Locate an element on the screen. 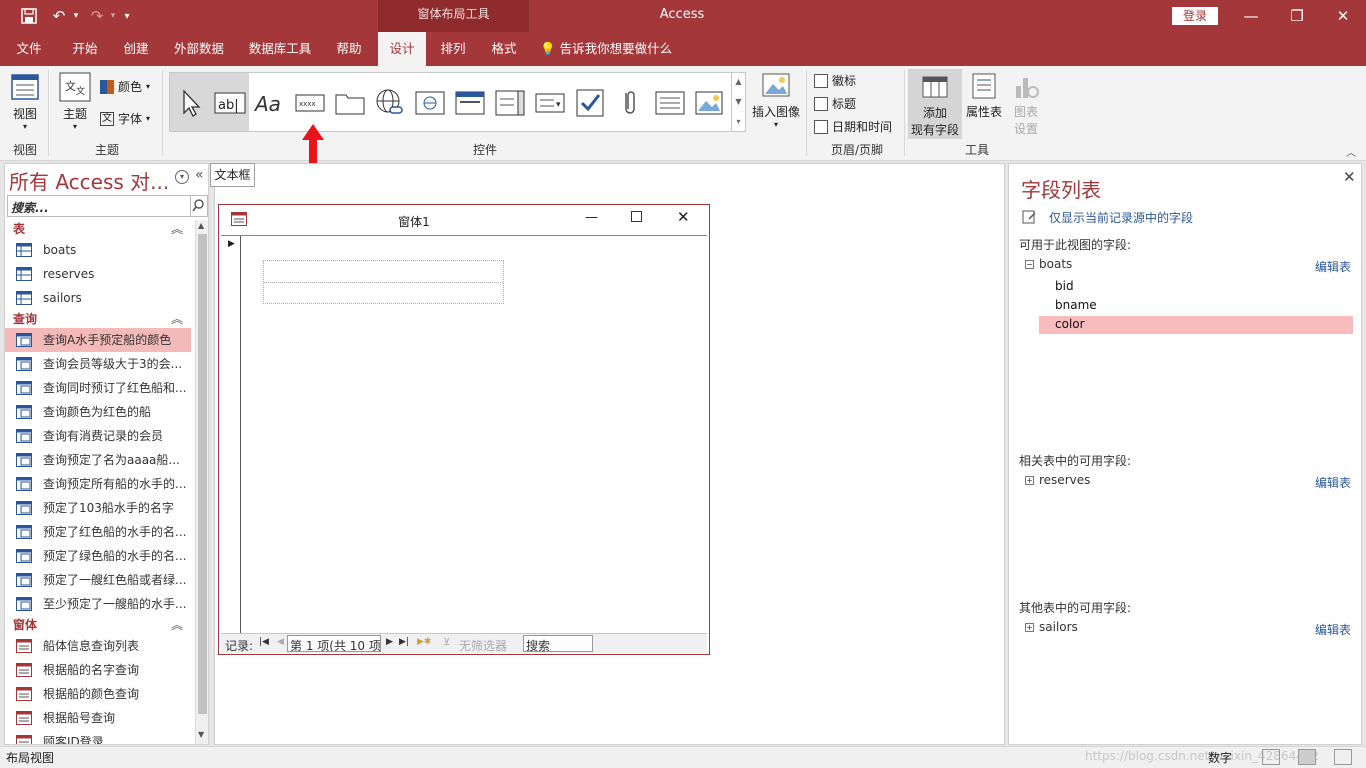 This screenshot has height=768, width=1366. nav-item-query: 预定了103船水手的名字 is located at coordinates (98, 508).